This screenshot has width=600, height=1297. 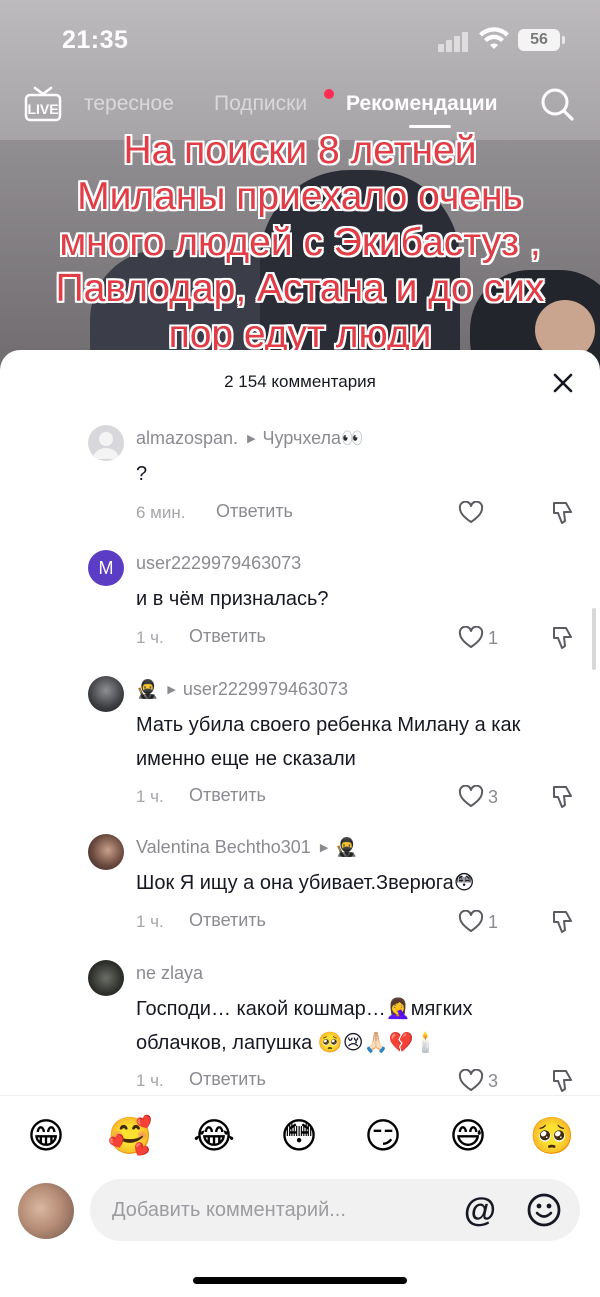 I want to click on default-avatar-icon, so click(x=106, y=445).